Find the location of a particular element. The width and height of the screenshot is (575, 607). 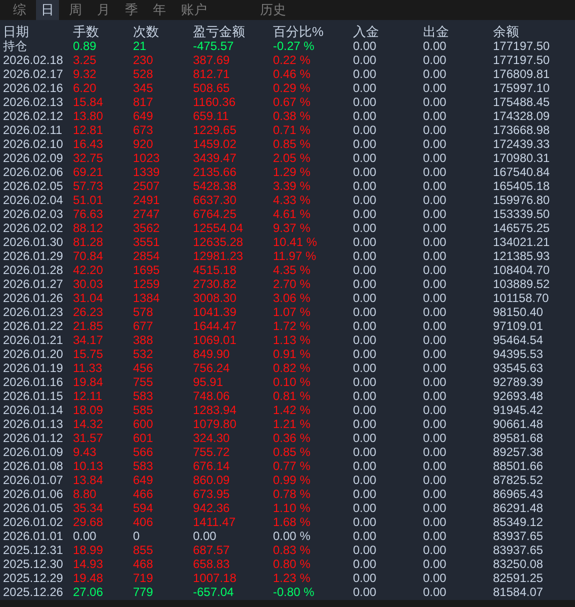

table-cell-text: 27.06 is located at coordinates (88, 592).